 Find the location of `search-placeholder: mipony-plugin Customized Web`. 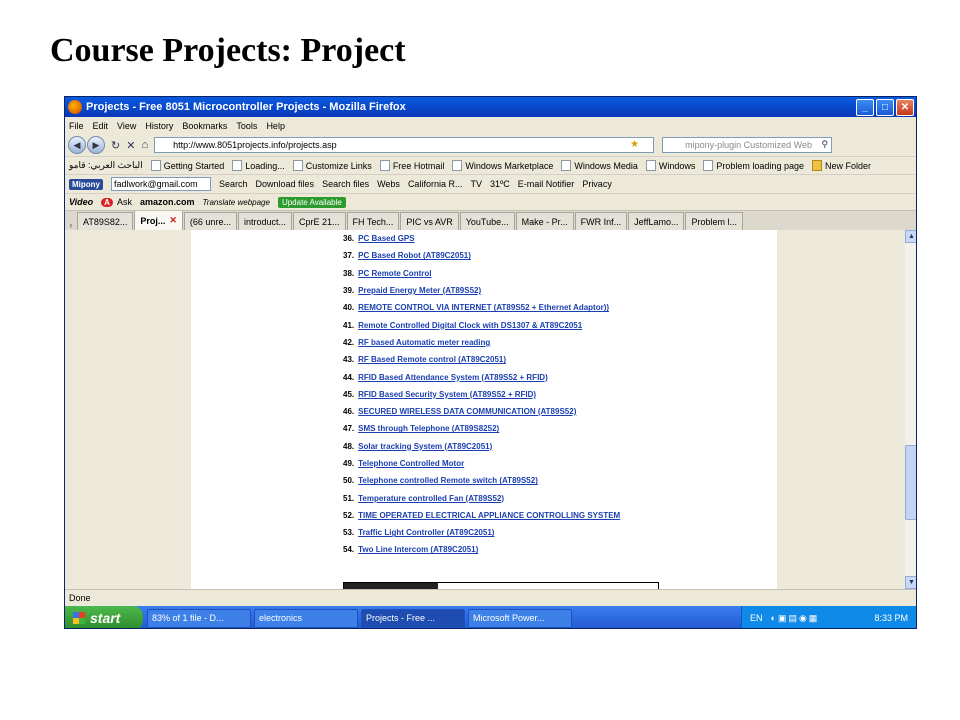

search-placeholder: mipony-plugin Customized Web is located at coordinates (748, 145).